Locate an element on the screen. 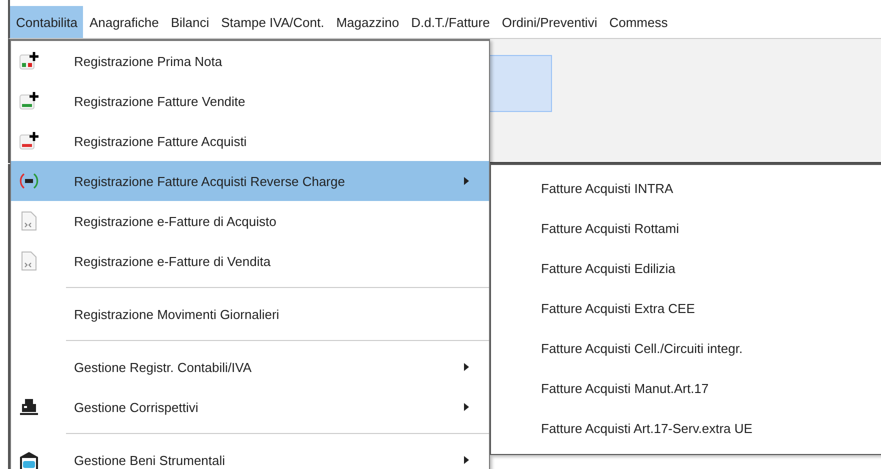 This screenshot has height=469, width=881. menu-item: Fatture Acquisti Edilizia is located at coordinates (686, 268).